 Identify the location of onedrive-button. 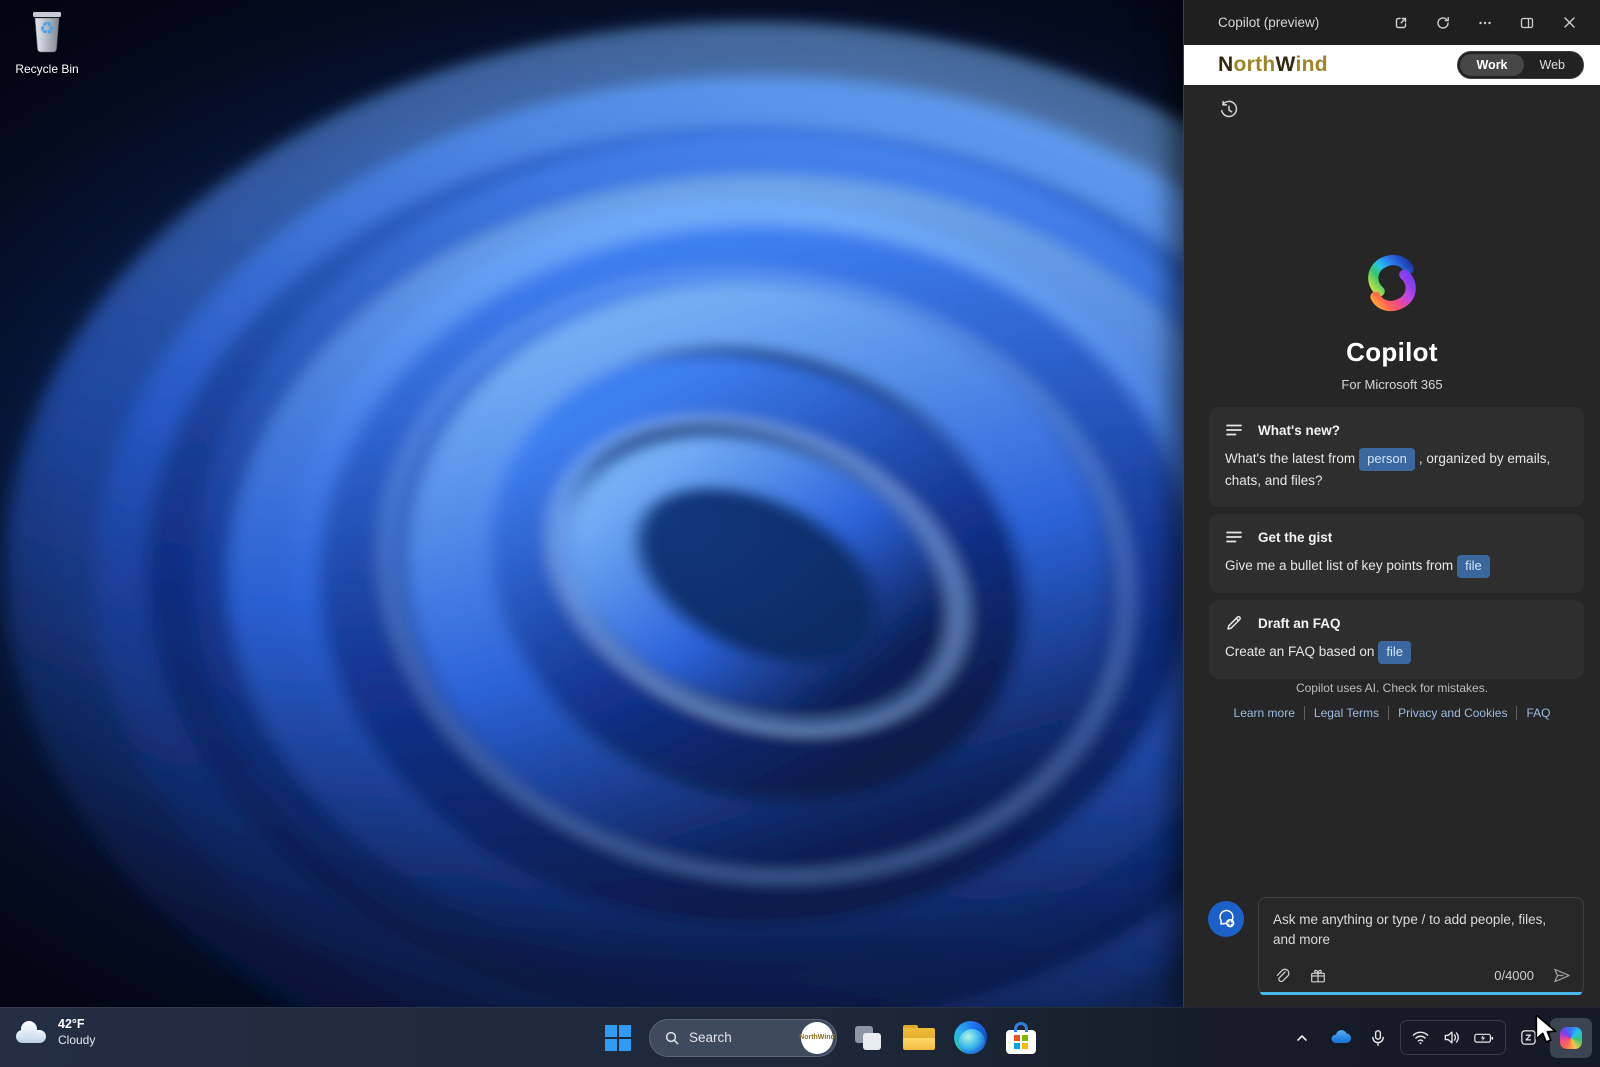
(1340, 1038).